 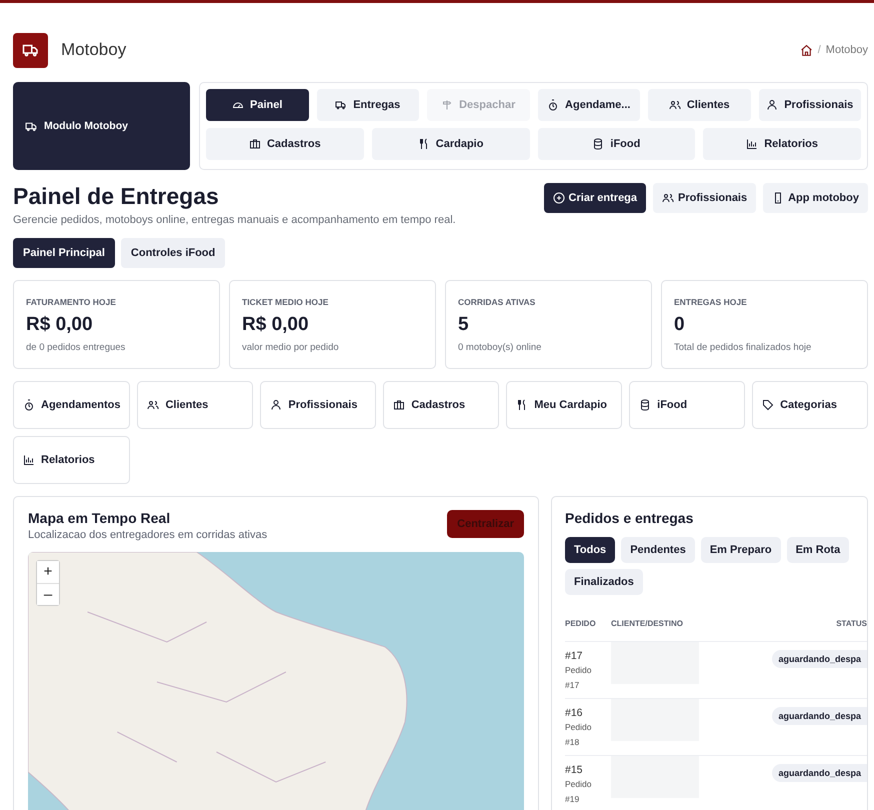 I want to click on nav-button: Profissionais, so click(x=809, y=105).